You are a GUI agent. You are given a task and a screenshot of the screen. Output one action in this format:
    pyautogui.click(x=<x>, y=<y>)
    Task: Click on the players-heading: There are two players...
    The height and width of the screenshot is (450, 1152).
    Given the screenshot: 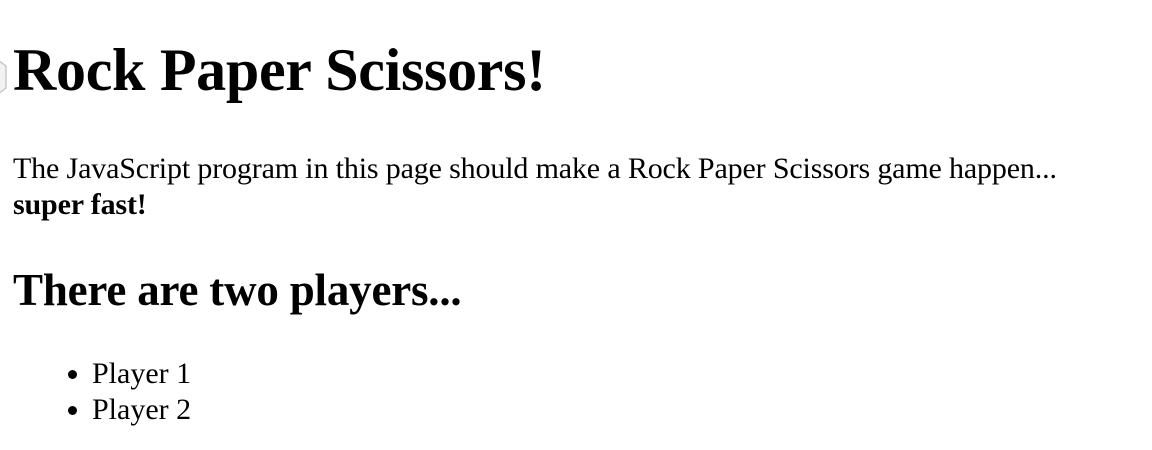 What is the action you would take?
    pyautogui.click(x=237, y=290)
    